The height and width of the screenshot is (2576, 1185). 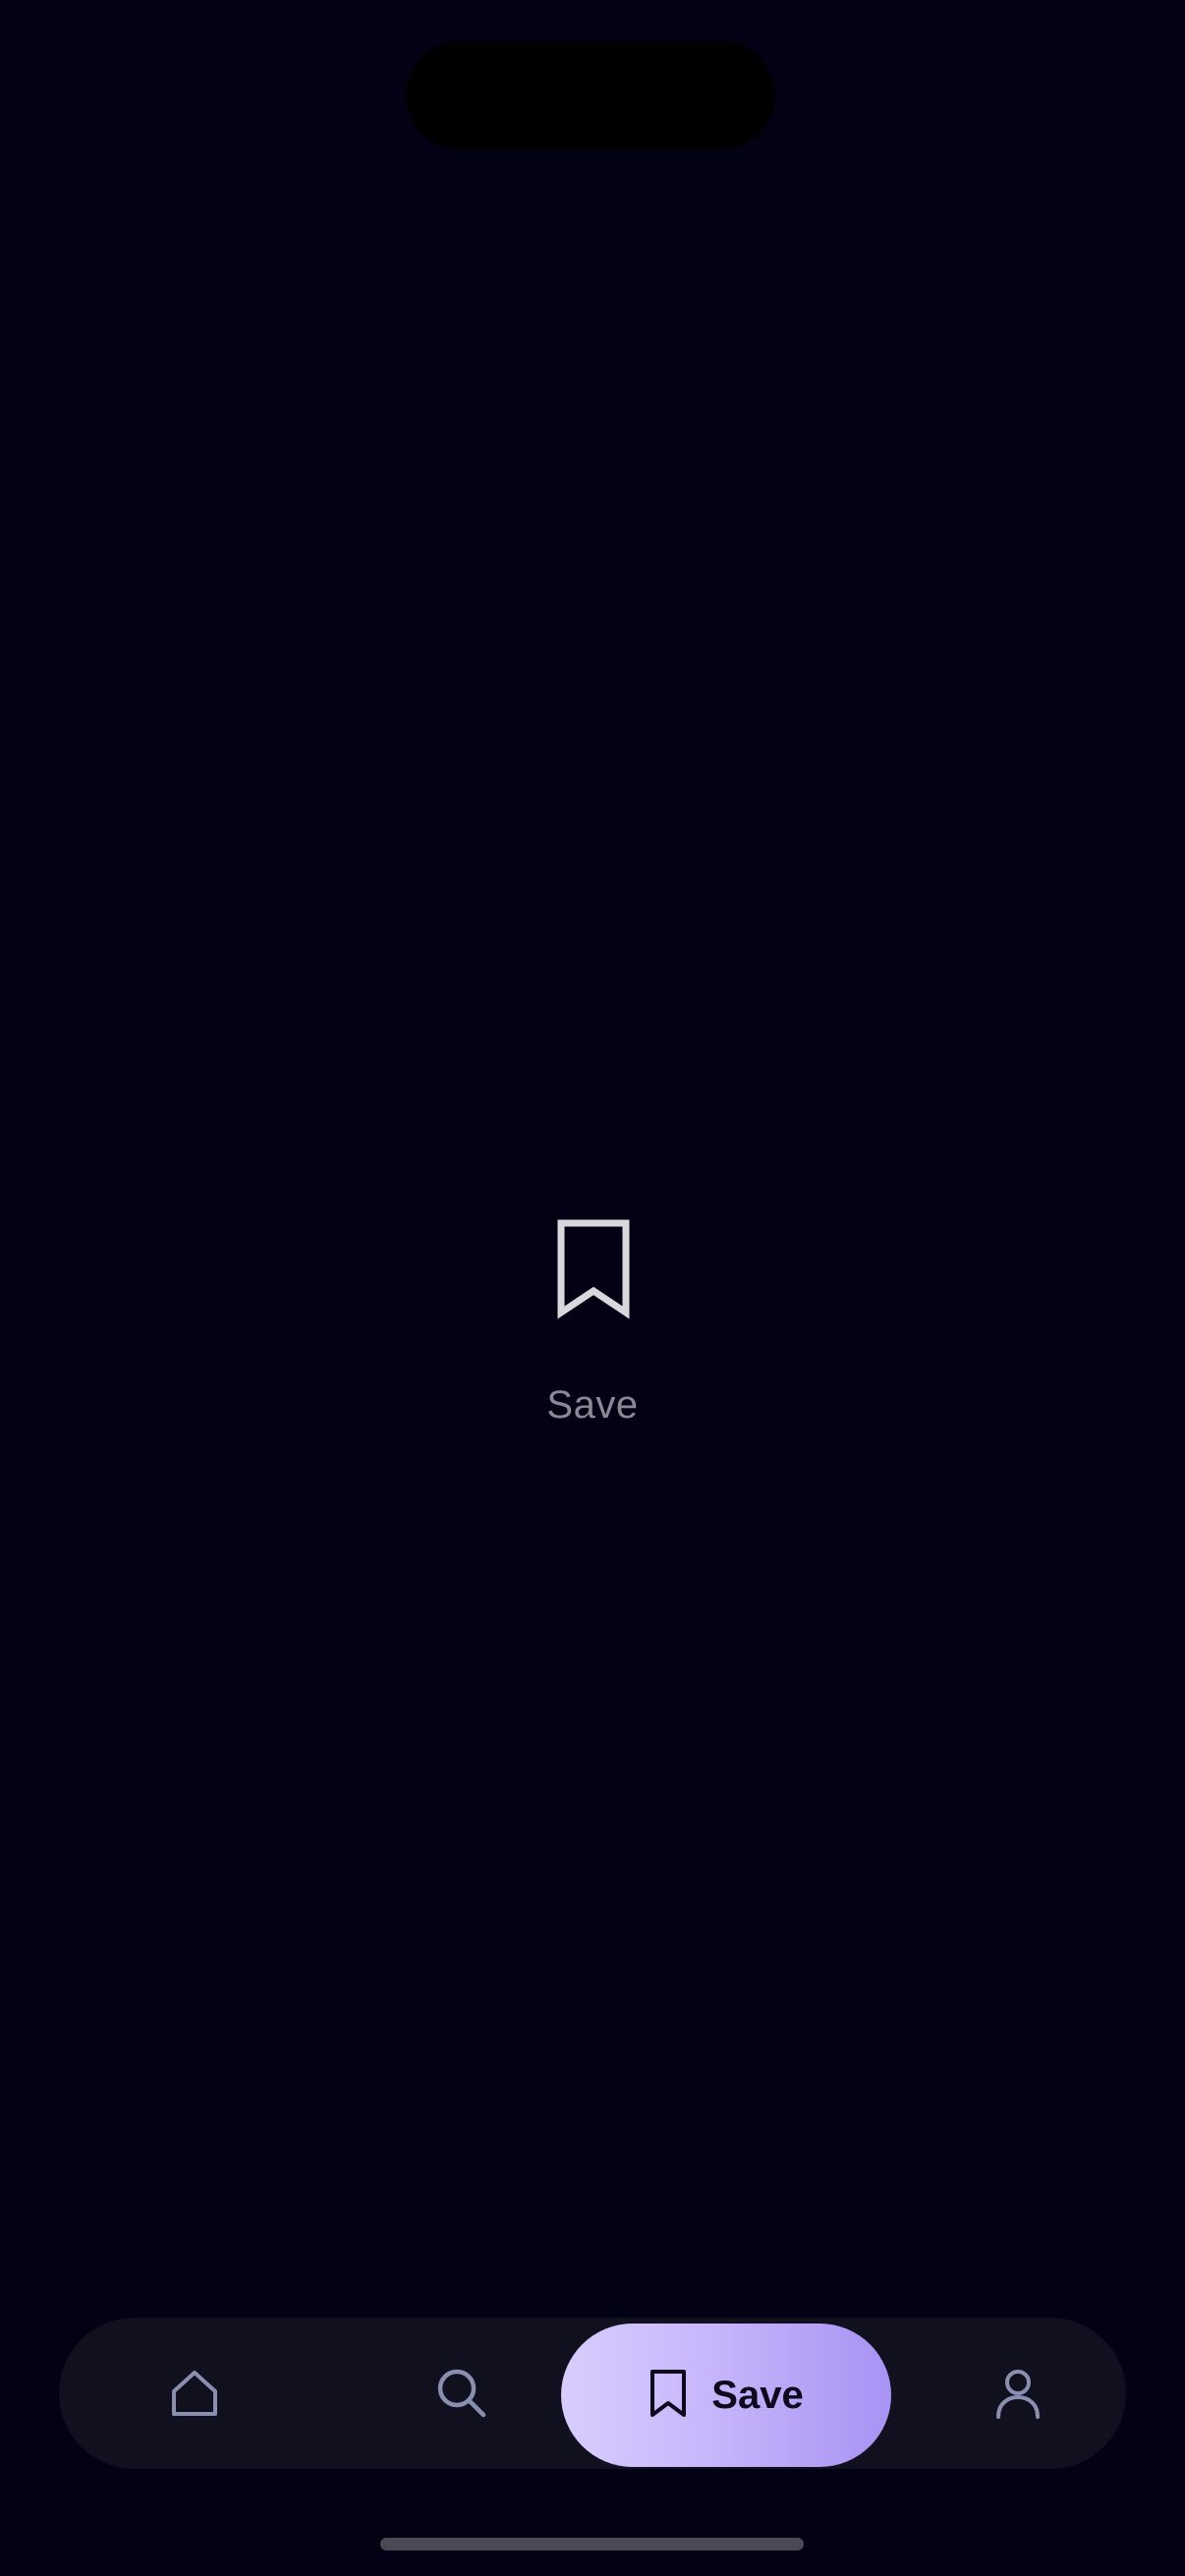 I want to click on tab-search, so click(x=462, y=2393).